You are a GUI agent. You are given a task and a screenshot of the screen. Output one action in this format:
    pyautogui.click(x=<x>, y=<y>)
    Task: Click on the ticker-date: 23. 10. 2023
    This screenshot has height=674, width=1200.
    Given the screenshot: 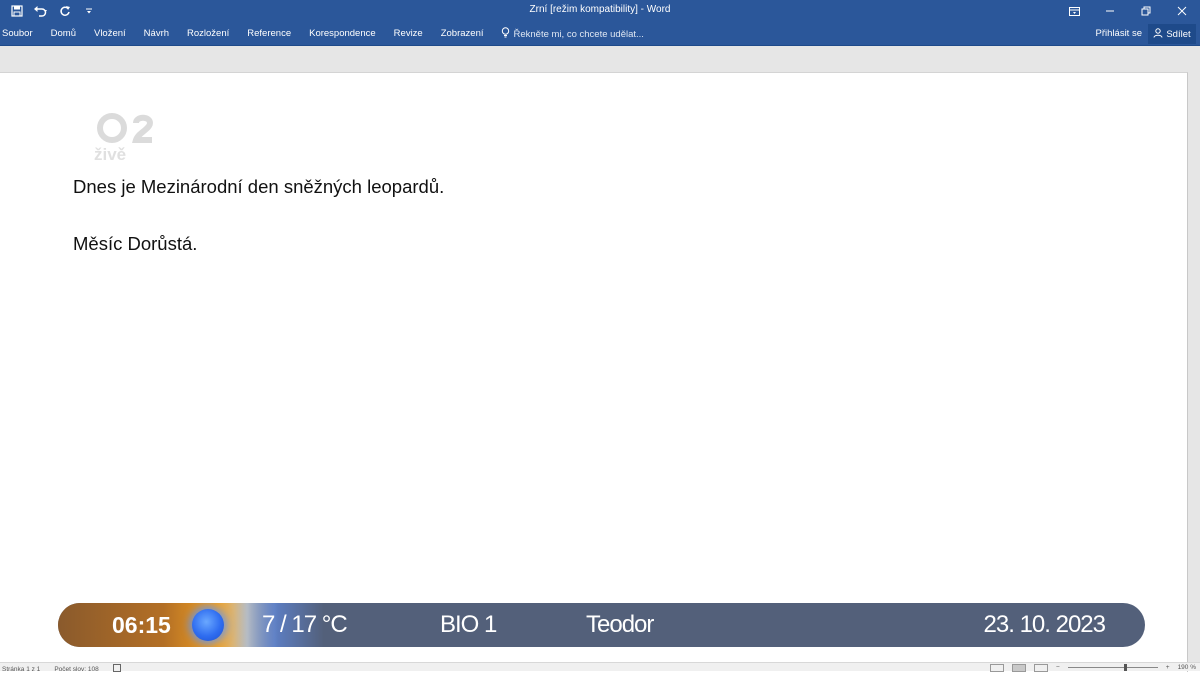 What is the action you would take?
    pyautogui.click(x=1044, y=624)
    